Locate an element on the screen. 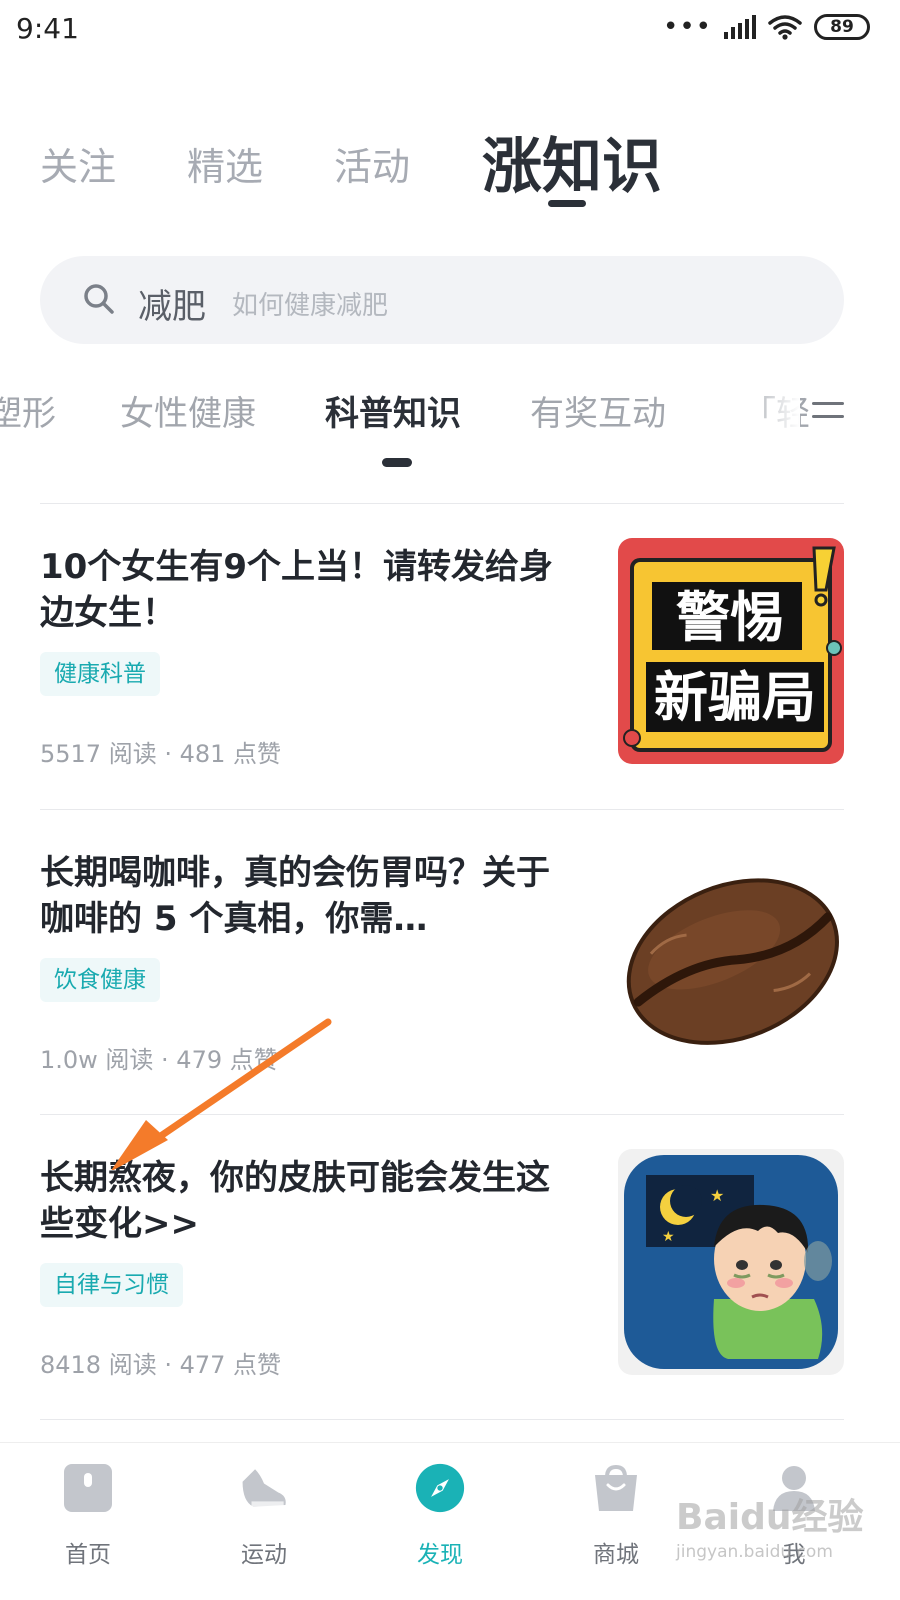 The width and height of the screenshot is (900, 1600). nav-mall: 商城 is located at coordinates (616, 1513).